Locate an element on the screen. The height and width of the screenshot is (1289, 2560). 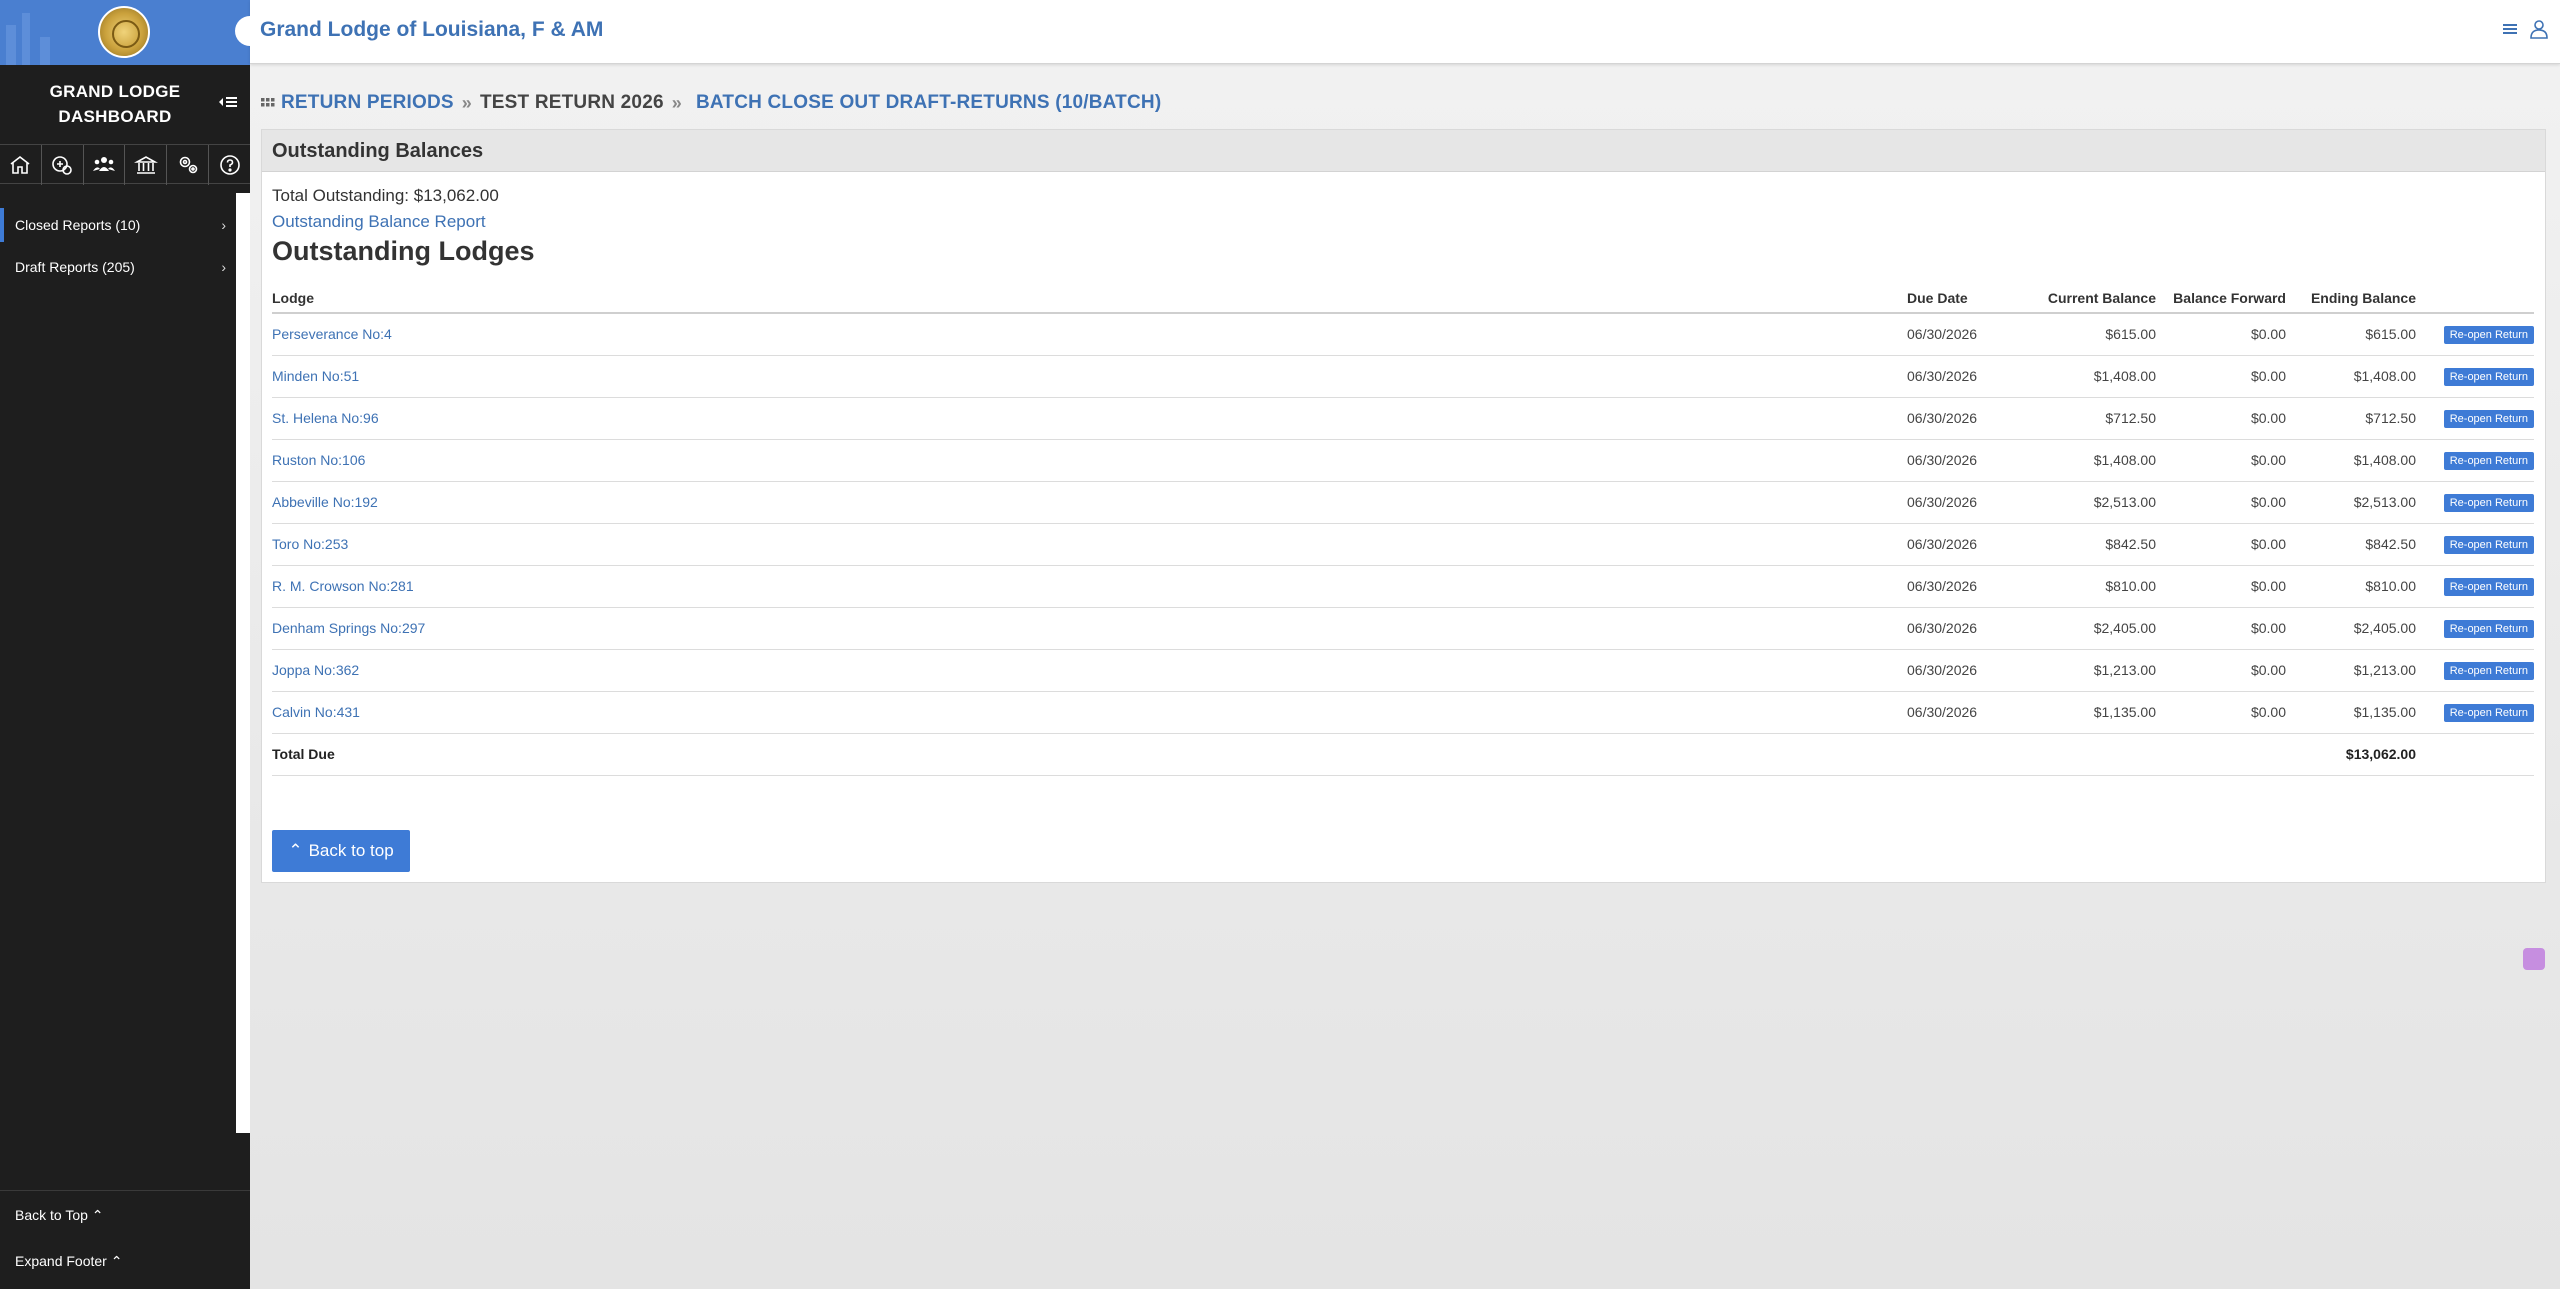
settings-icon is located at coordinates (188, 165).